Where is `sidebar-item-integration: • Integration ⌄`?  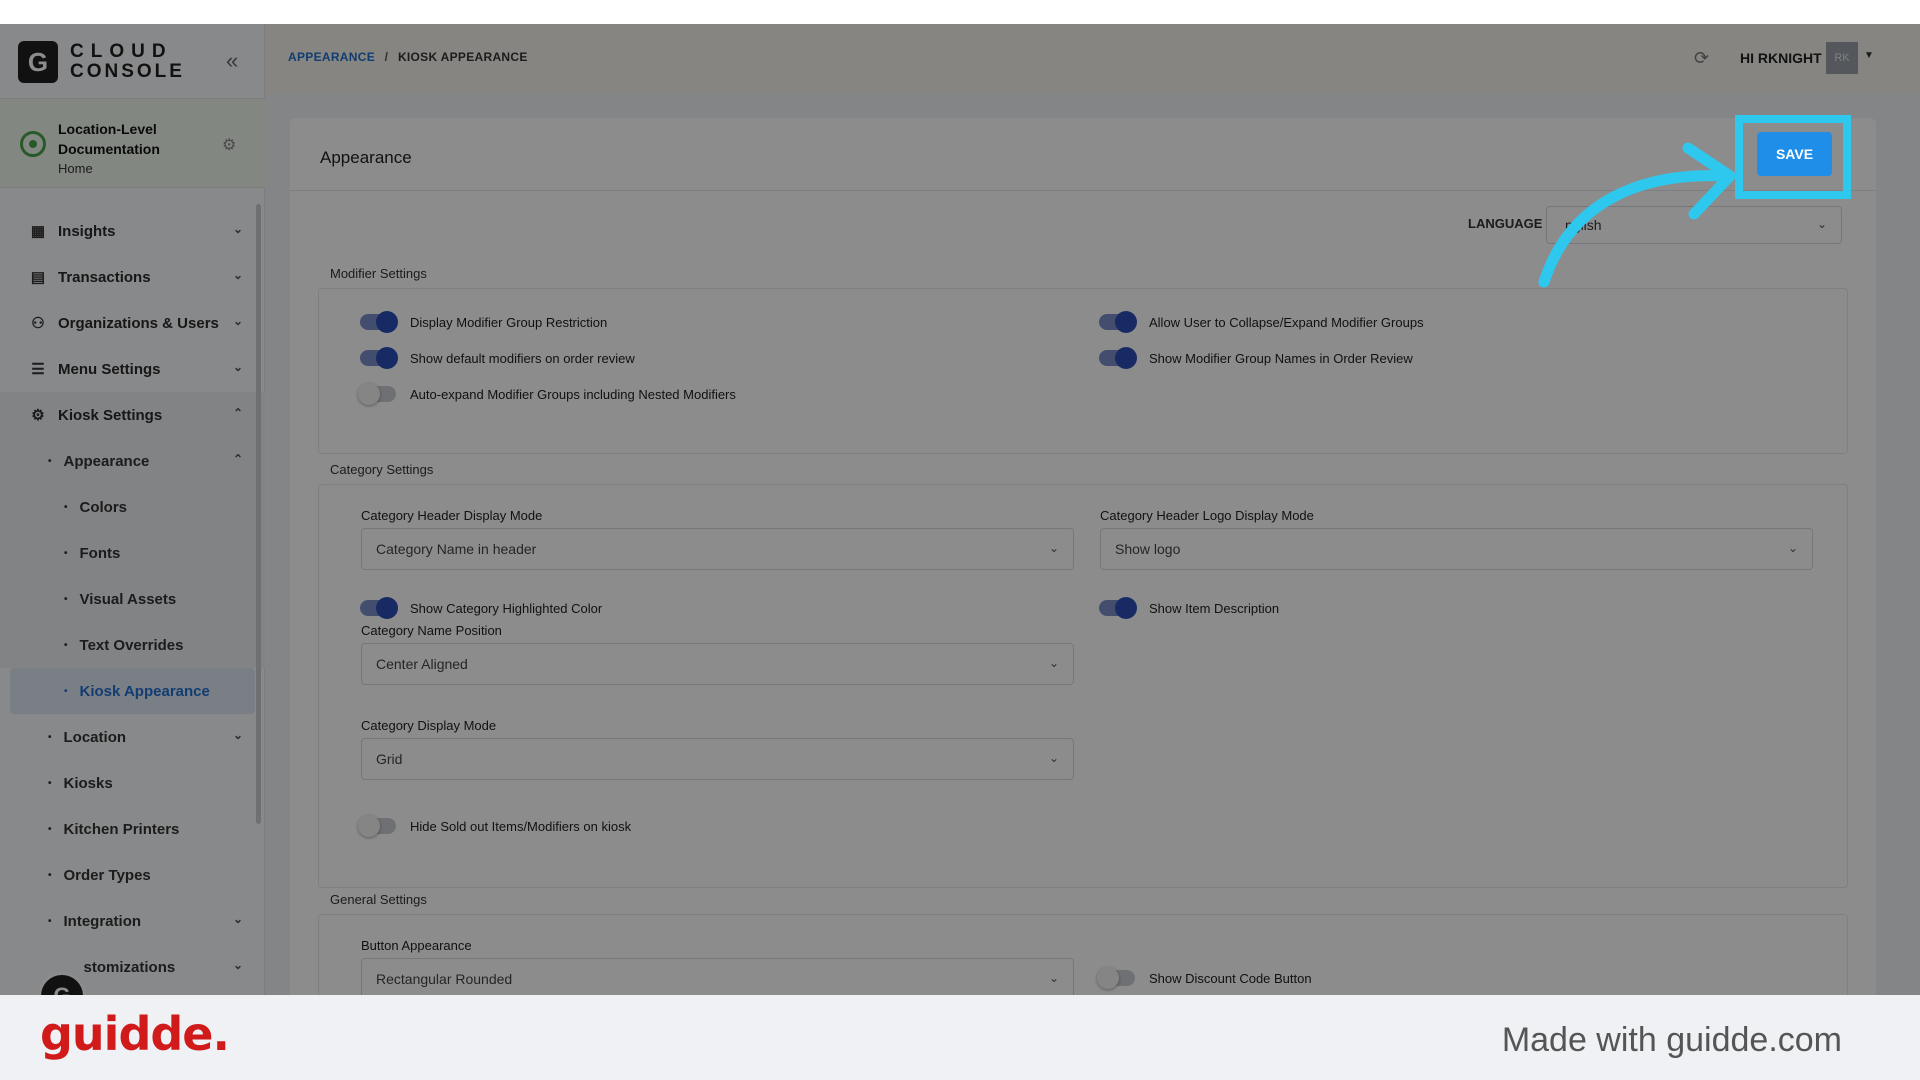
sidebar-item-integration: • Integration ⌄ is located at coordinates (132, 921).